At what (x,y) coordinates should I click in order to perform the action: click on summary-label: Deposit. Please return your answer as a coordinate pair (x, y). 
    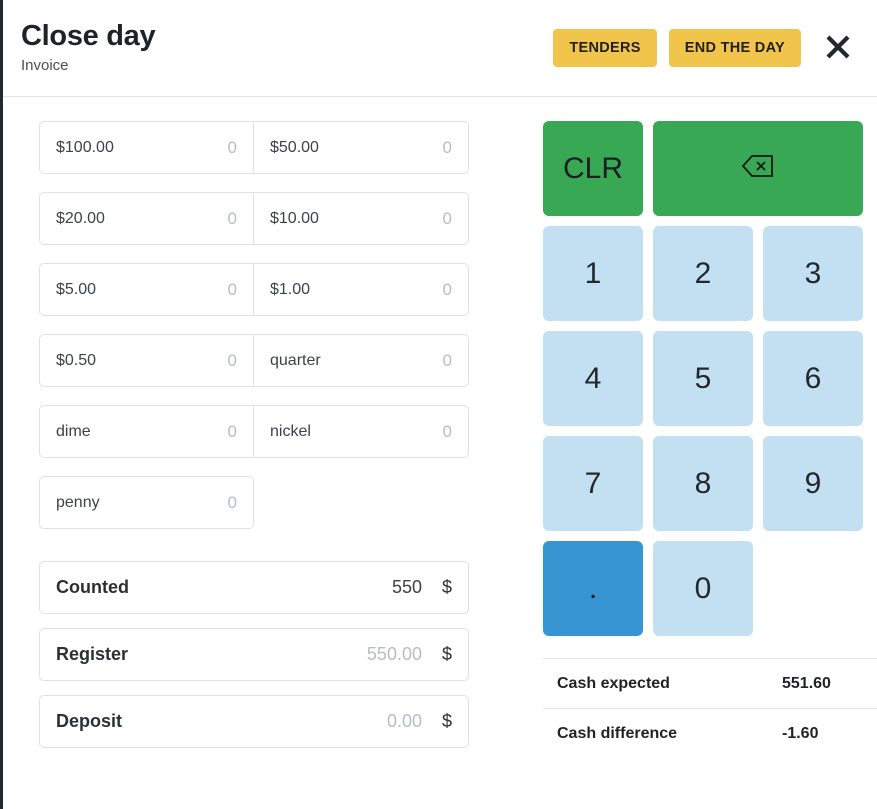
    Looking at the image, I should click on (89, 721).